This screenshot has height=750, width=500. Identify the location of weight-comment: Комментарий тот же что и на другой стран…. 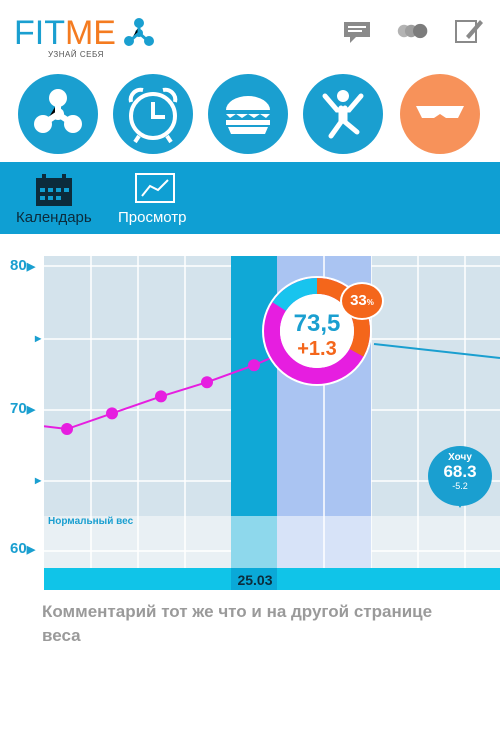
(237, 623).